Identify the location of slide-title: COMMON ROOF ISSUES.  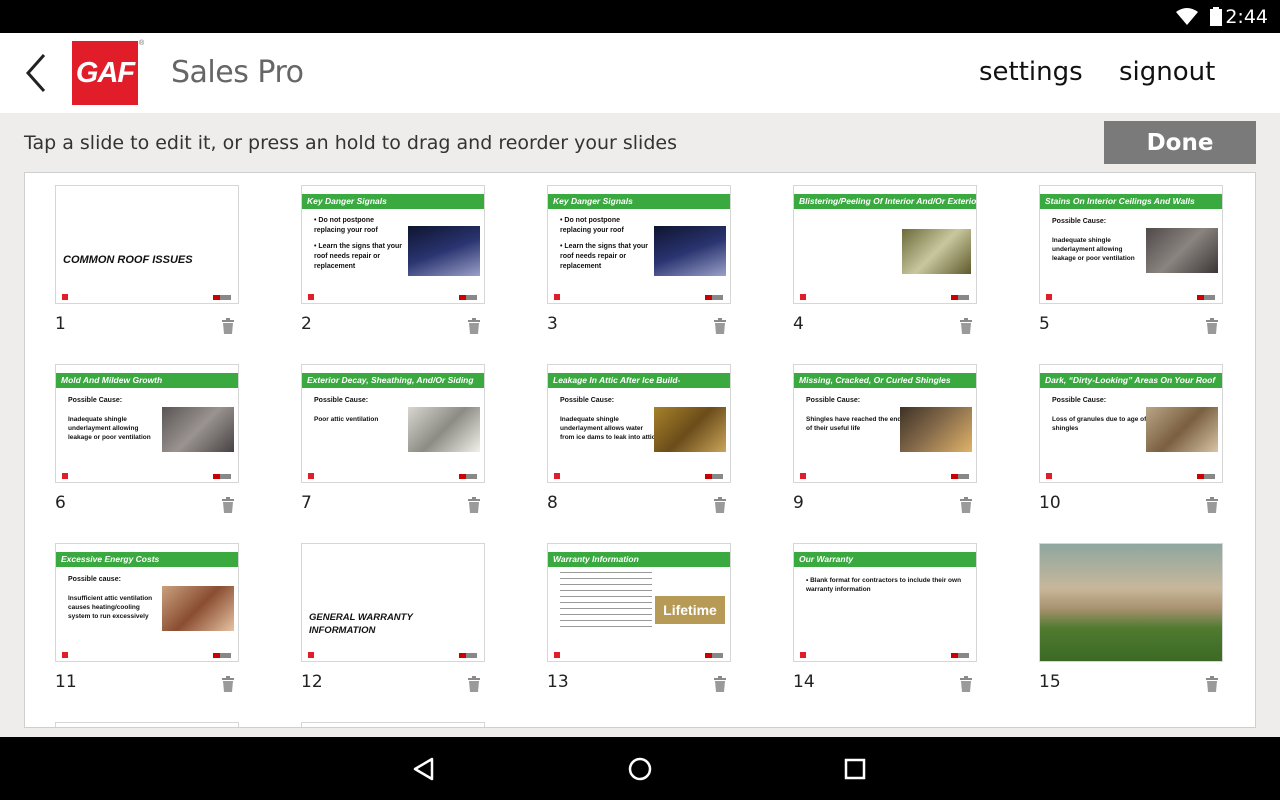
(128, 260).